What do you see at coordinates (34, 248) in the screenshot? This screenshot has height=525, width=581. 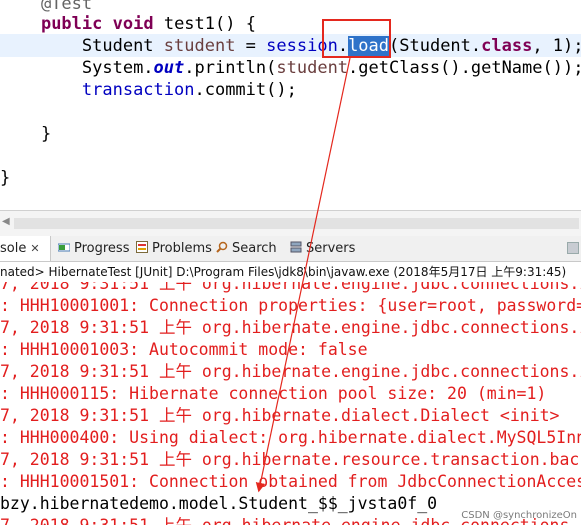 I see `close-icon: ✕` at bounding box center [34, 248].